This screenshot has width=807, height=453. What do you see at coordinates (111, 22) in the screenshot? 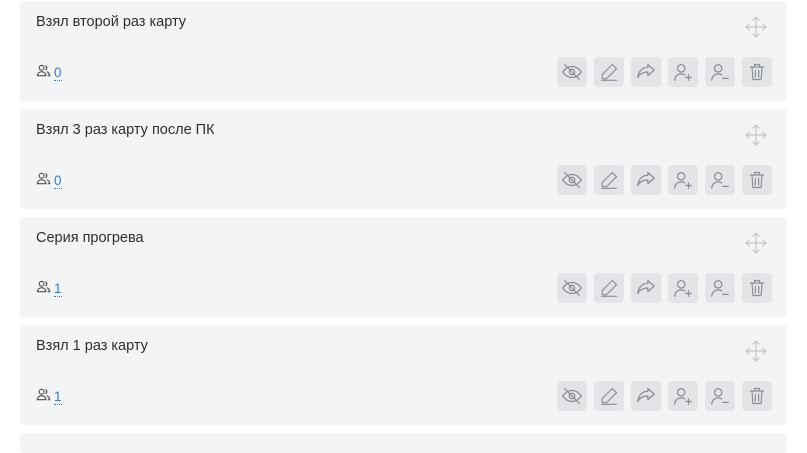
I see `card-title: Взял второй раз карту` at bounding box center [111, 22].